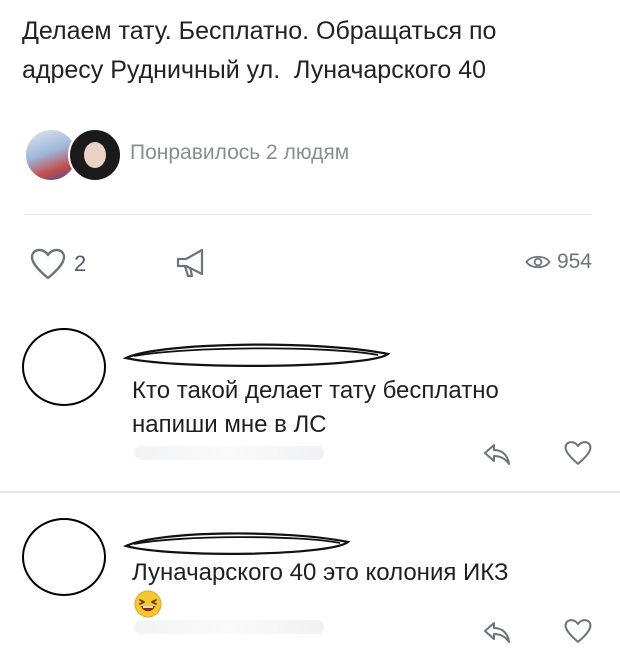  I want to click on share-button, so click(192, 265).